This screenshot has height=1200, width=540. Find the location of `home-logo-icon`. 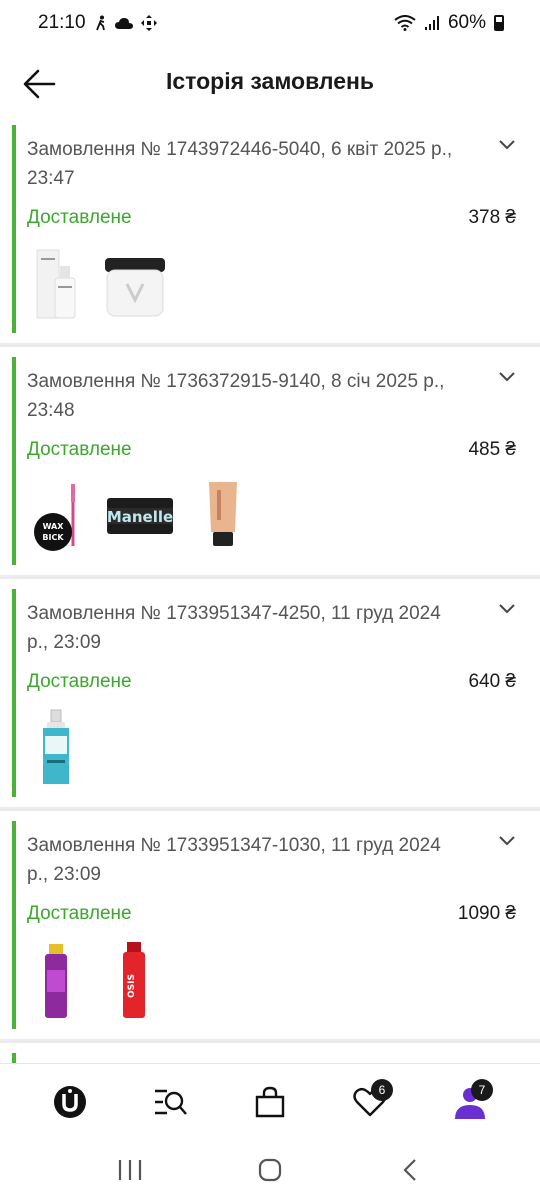

home-logo-icon is located at coordinates (70, 1101).